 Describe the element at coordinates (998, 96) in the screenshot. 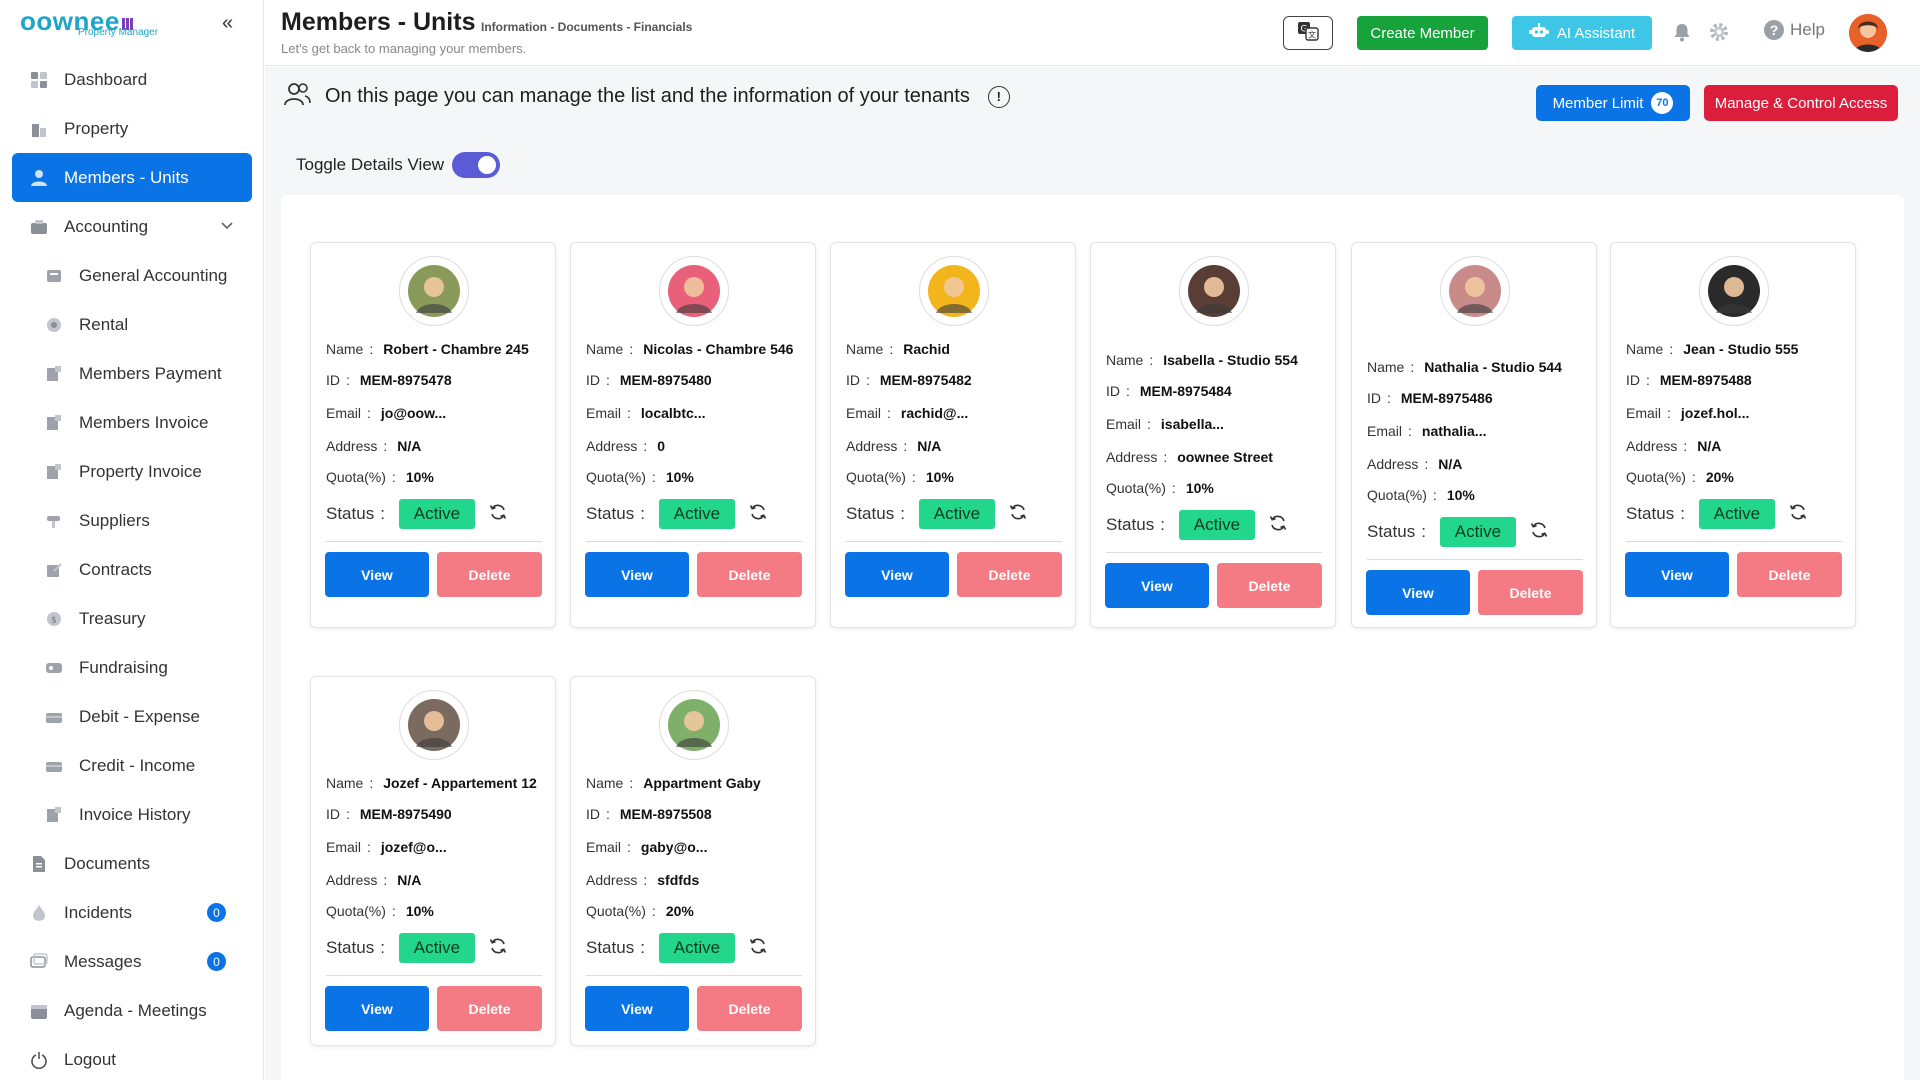

I see `info-icon: !` at that location.